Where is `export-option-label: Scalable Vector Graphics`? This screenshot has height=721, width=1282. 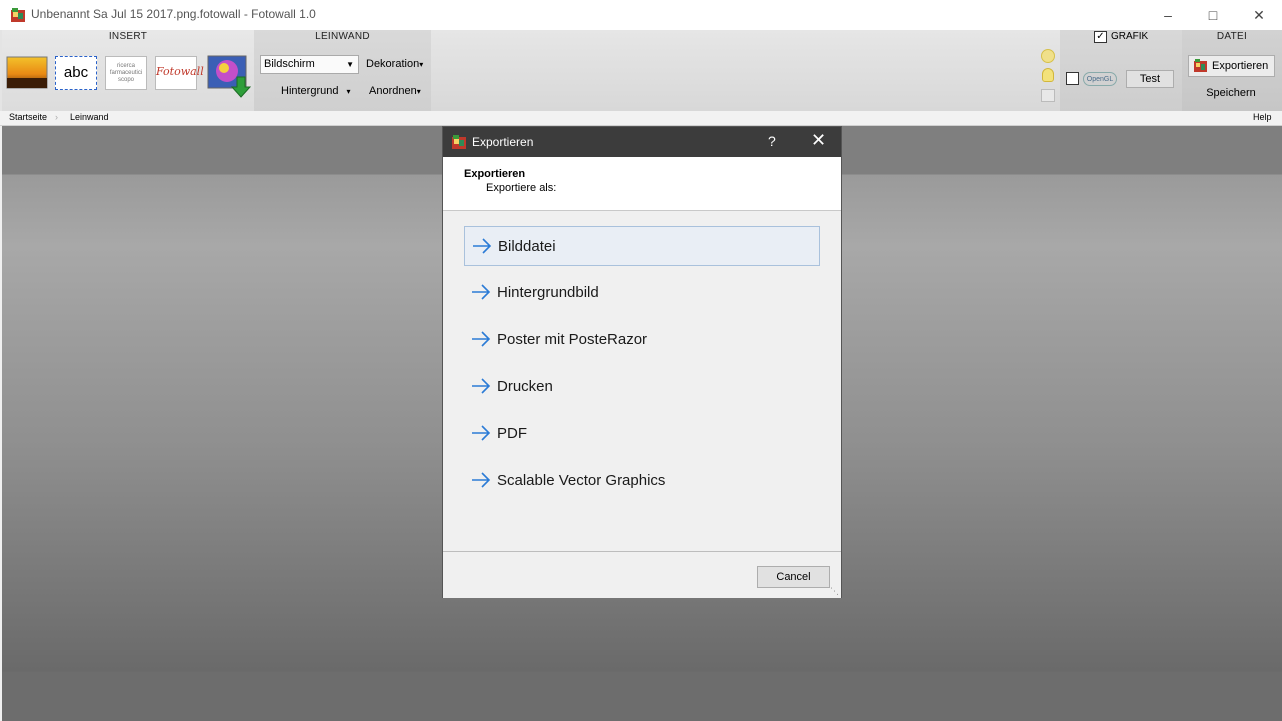
export-option-label: Scalable Vector Graphics is located at coordinates (581, 480).